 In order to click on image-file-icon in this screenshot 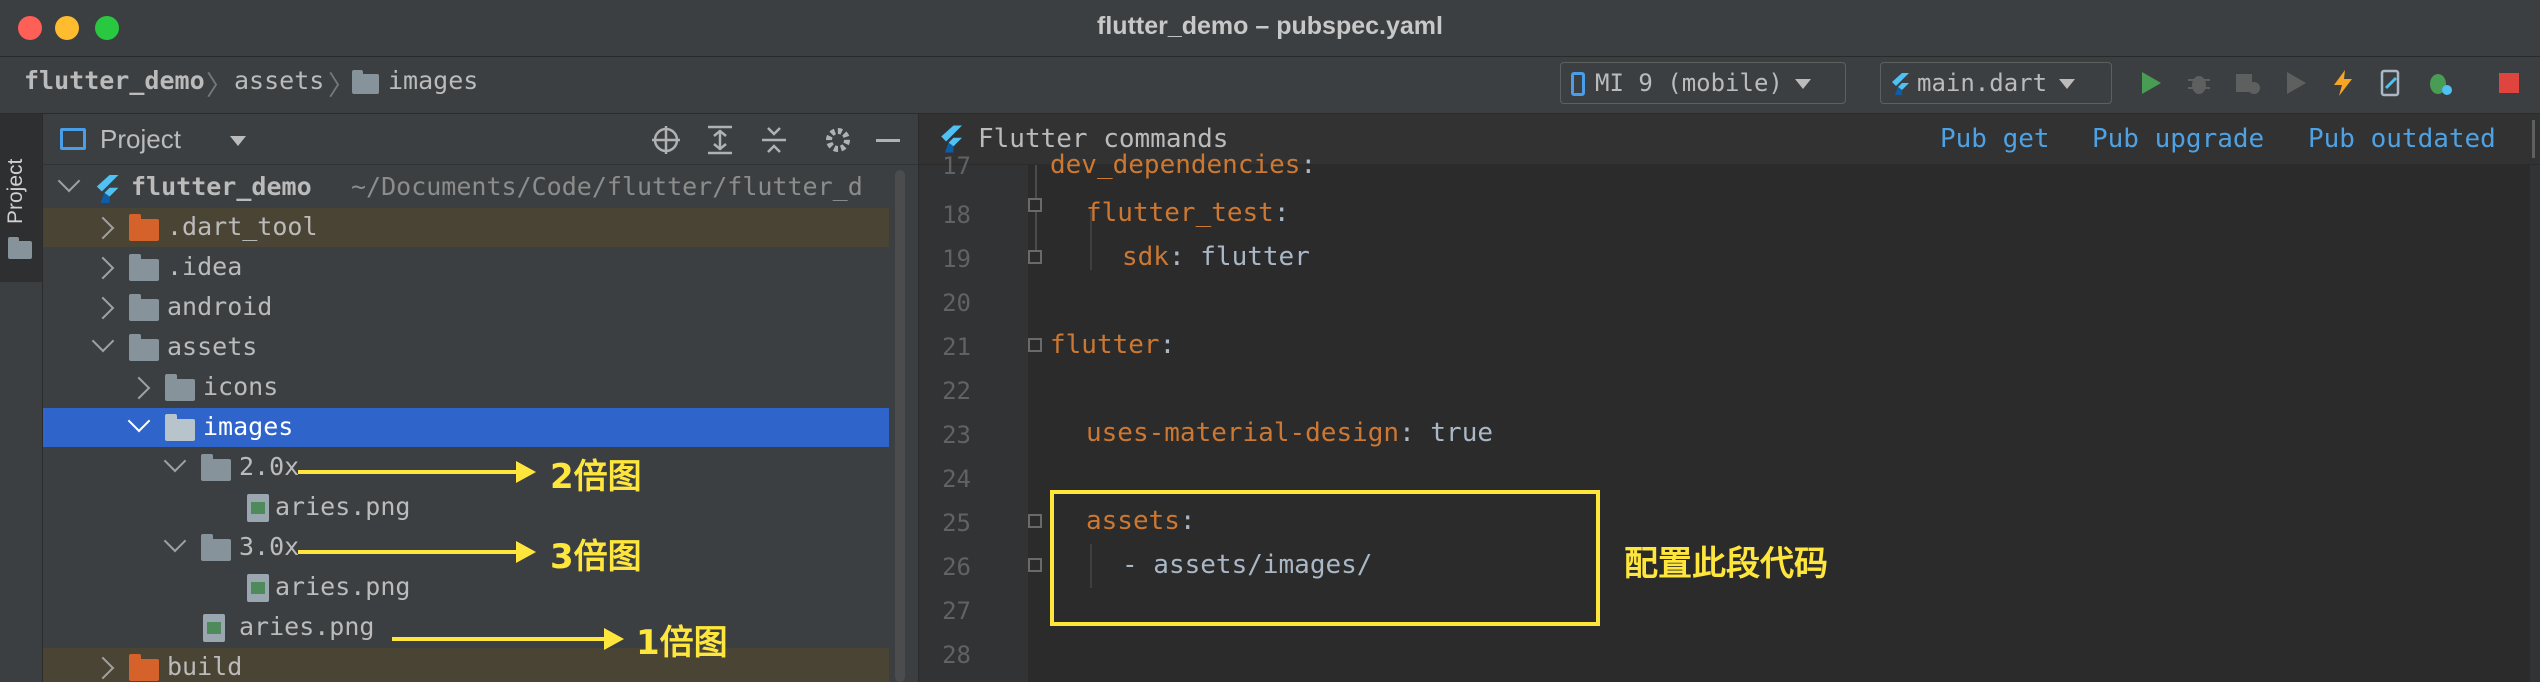, I will do `click(258, 588)`.